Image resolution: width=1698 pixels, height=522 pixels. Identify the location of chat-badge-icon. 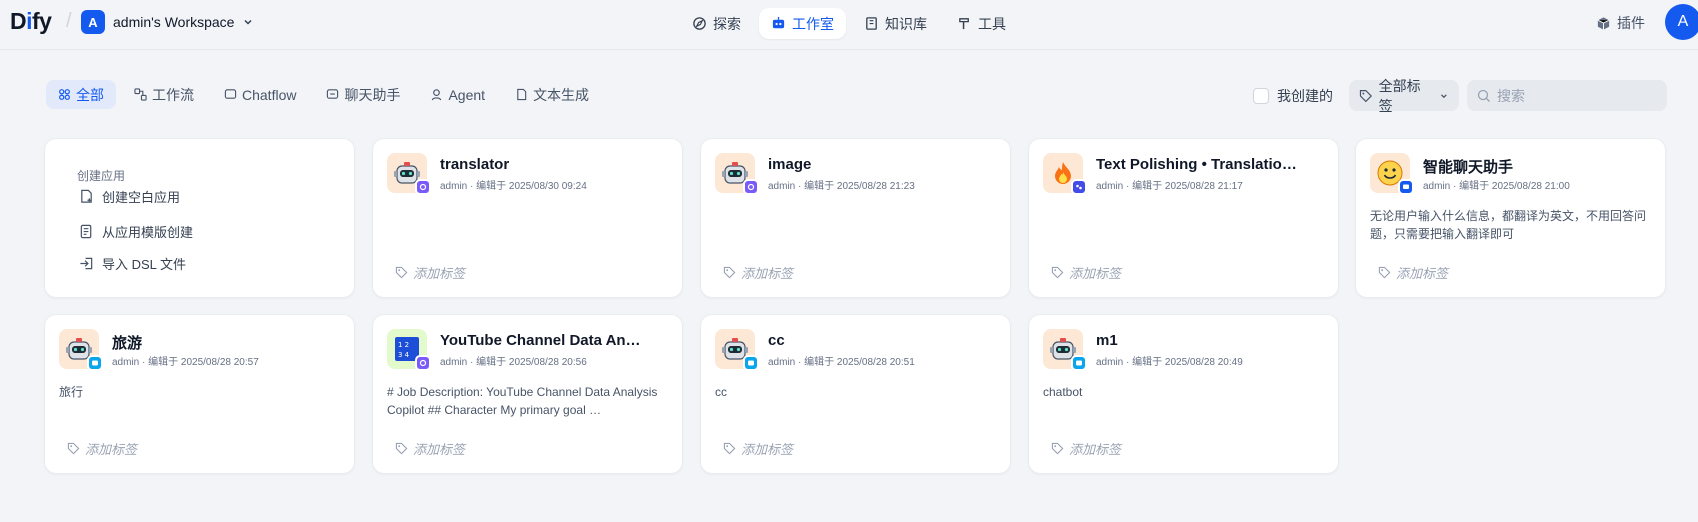
(1406, 187).